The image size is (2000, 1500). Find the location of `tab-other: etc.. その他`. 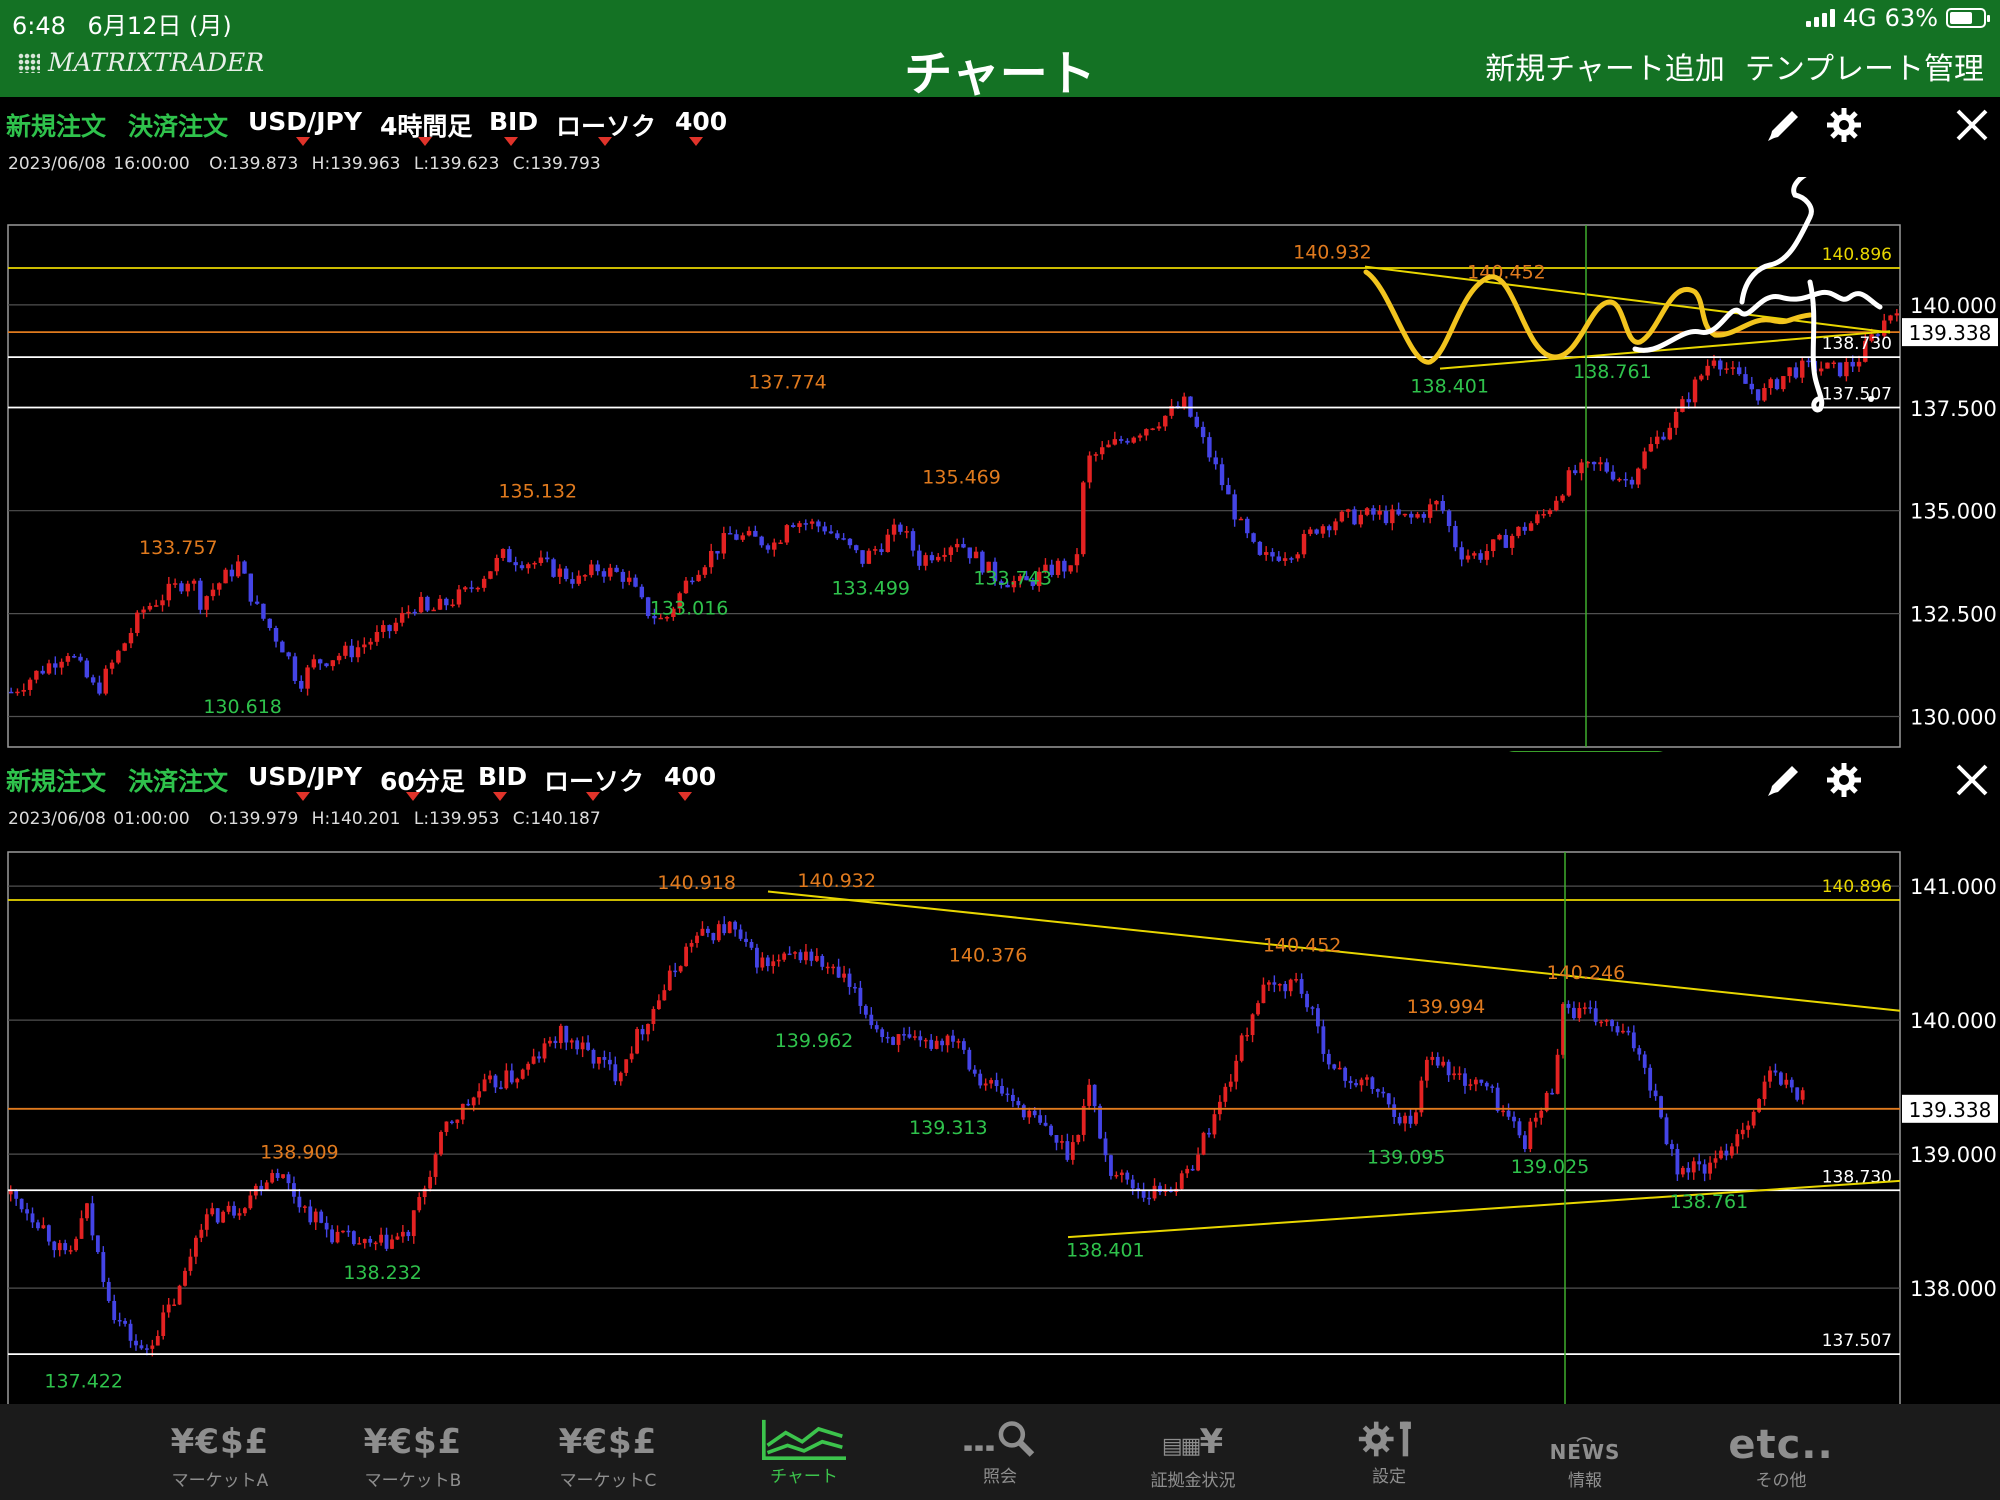

tab-other: etc.. その他 is located at coordinates (1781, 1452).